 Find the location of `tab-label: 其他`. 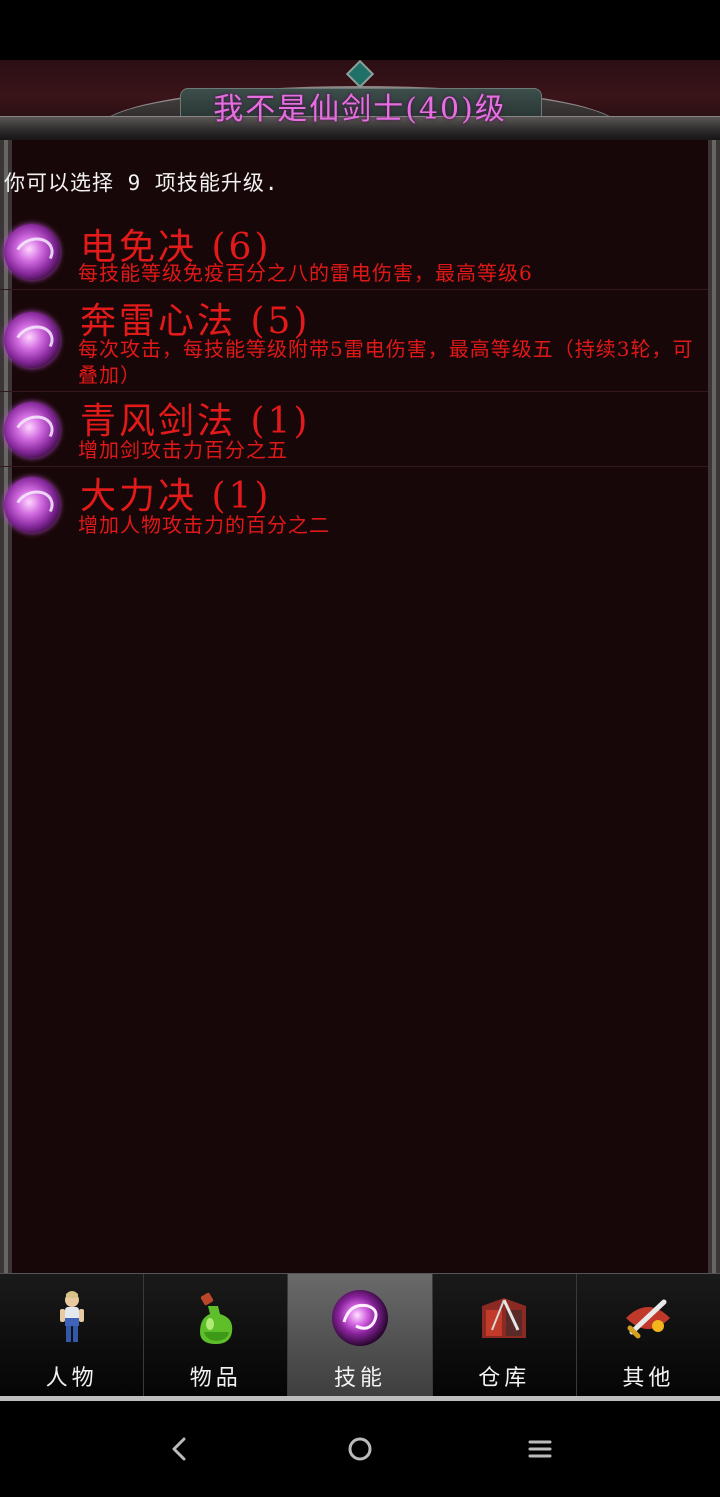

tab-label: 其他 is located at coordinates (648, 1378).